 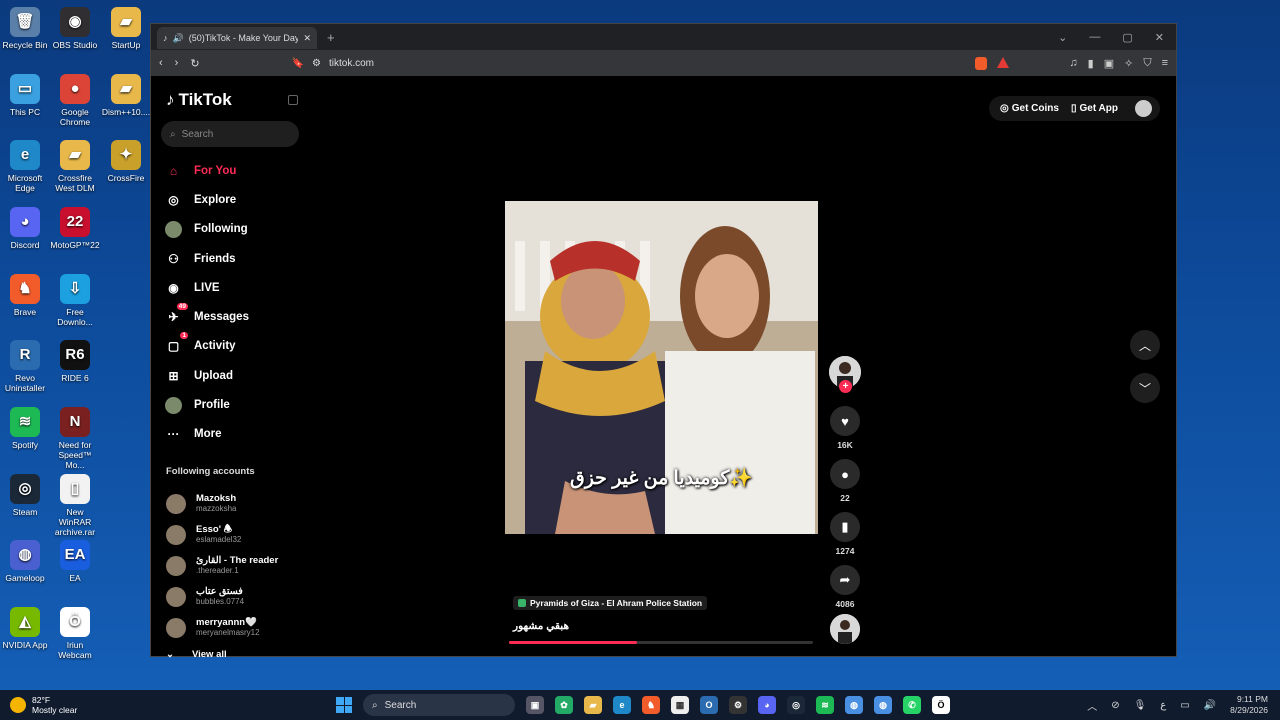 What do you see at coordinates (207, 287) in the screenshot?
I see `nav-item: ◉ LIVE` at bounding box center [207, 287].